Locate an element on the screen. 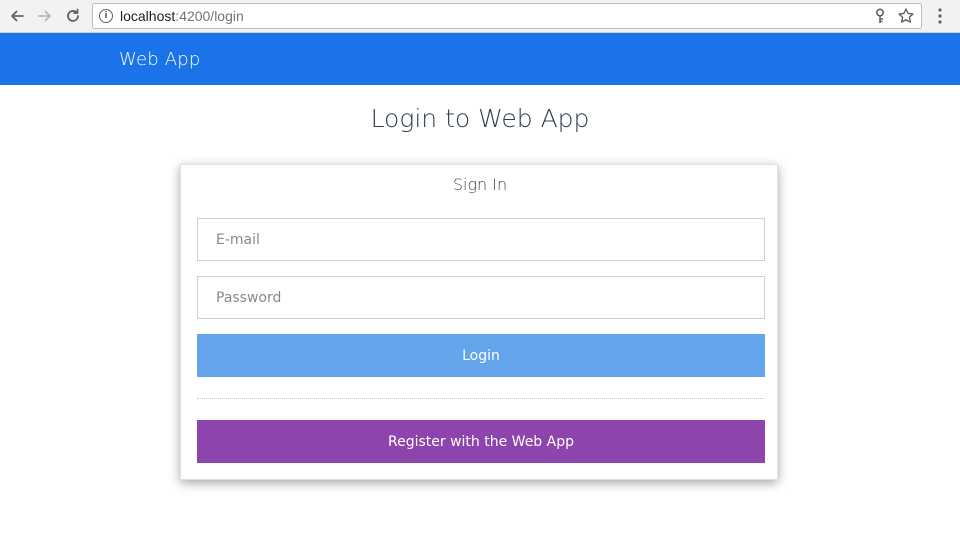  back-button is located at coordinates (17, 16).